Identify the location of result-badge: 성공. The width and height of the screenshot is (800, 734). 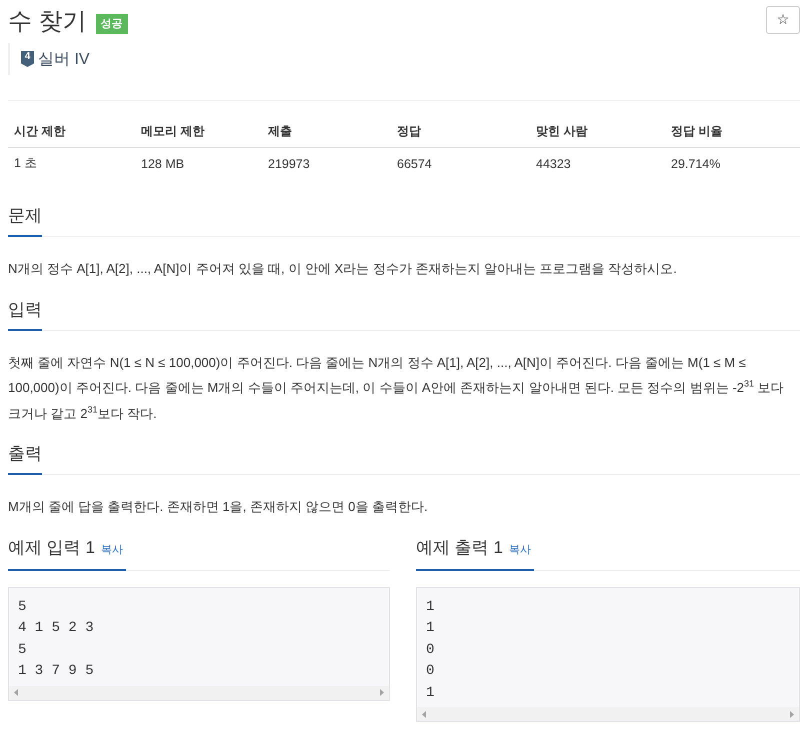
(112, 24).